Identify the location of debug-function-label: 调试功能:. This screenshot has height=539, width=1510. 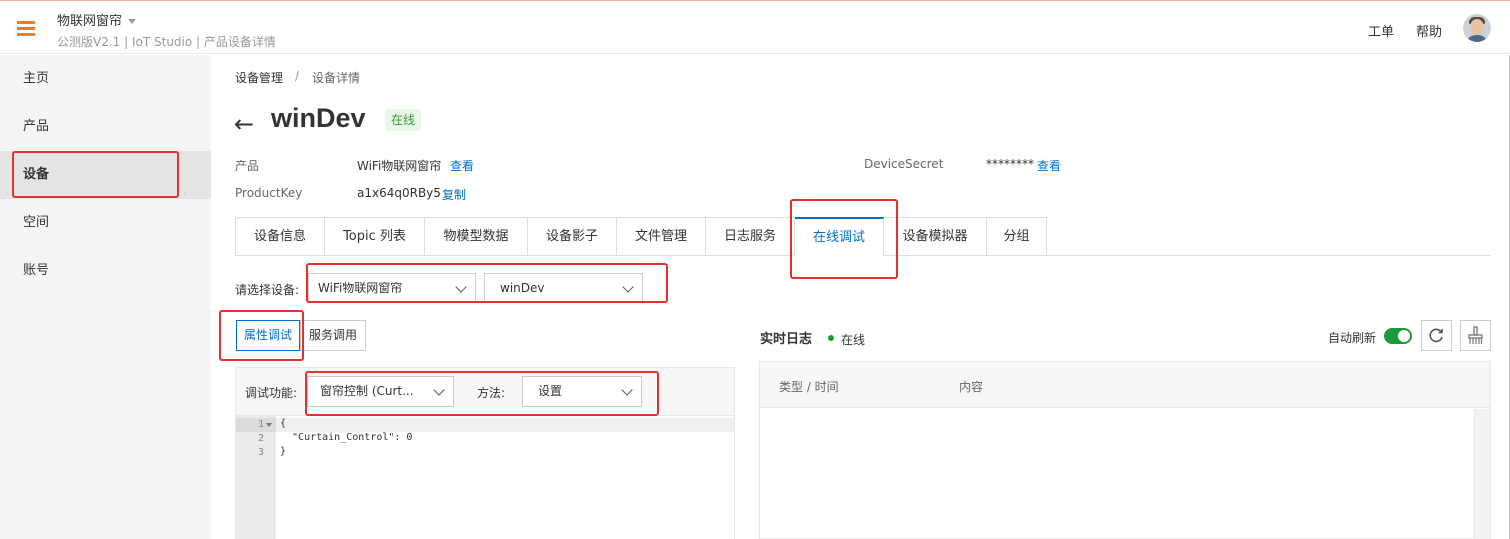
(271, 393).